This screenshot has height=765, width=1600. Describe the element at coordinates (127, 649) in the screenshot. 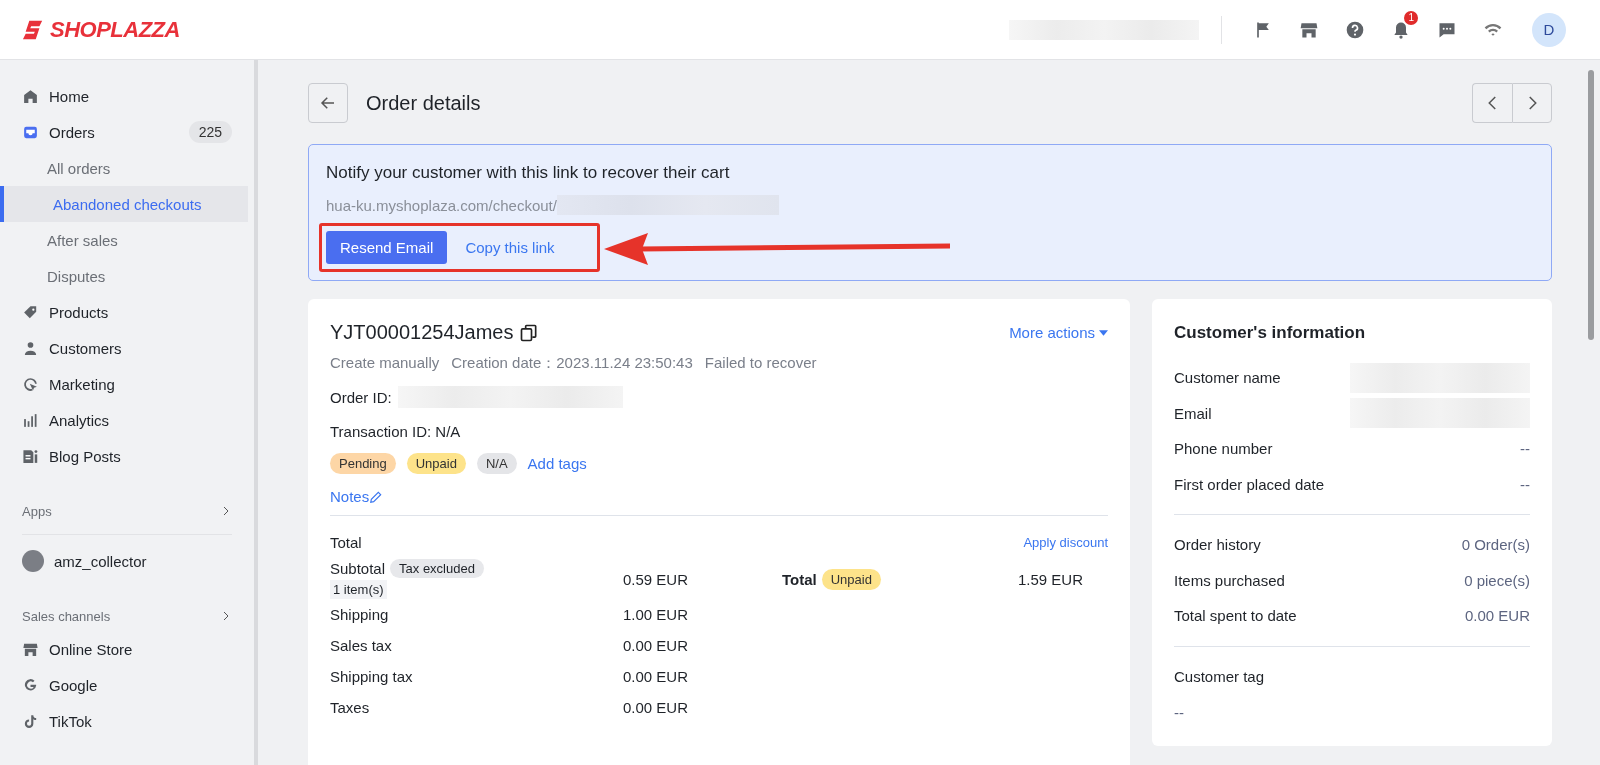

I see `nav-item: Online Store` at that location.